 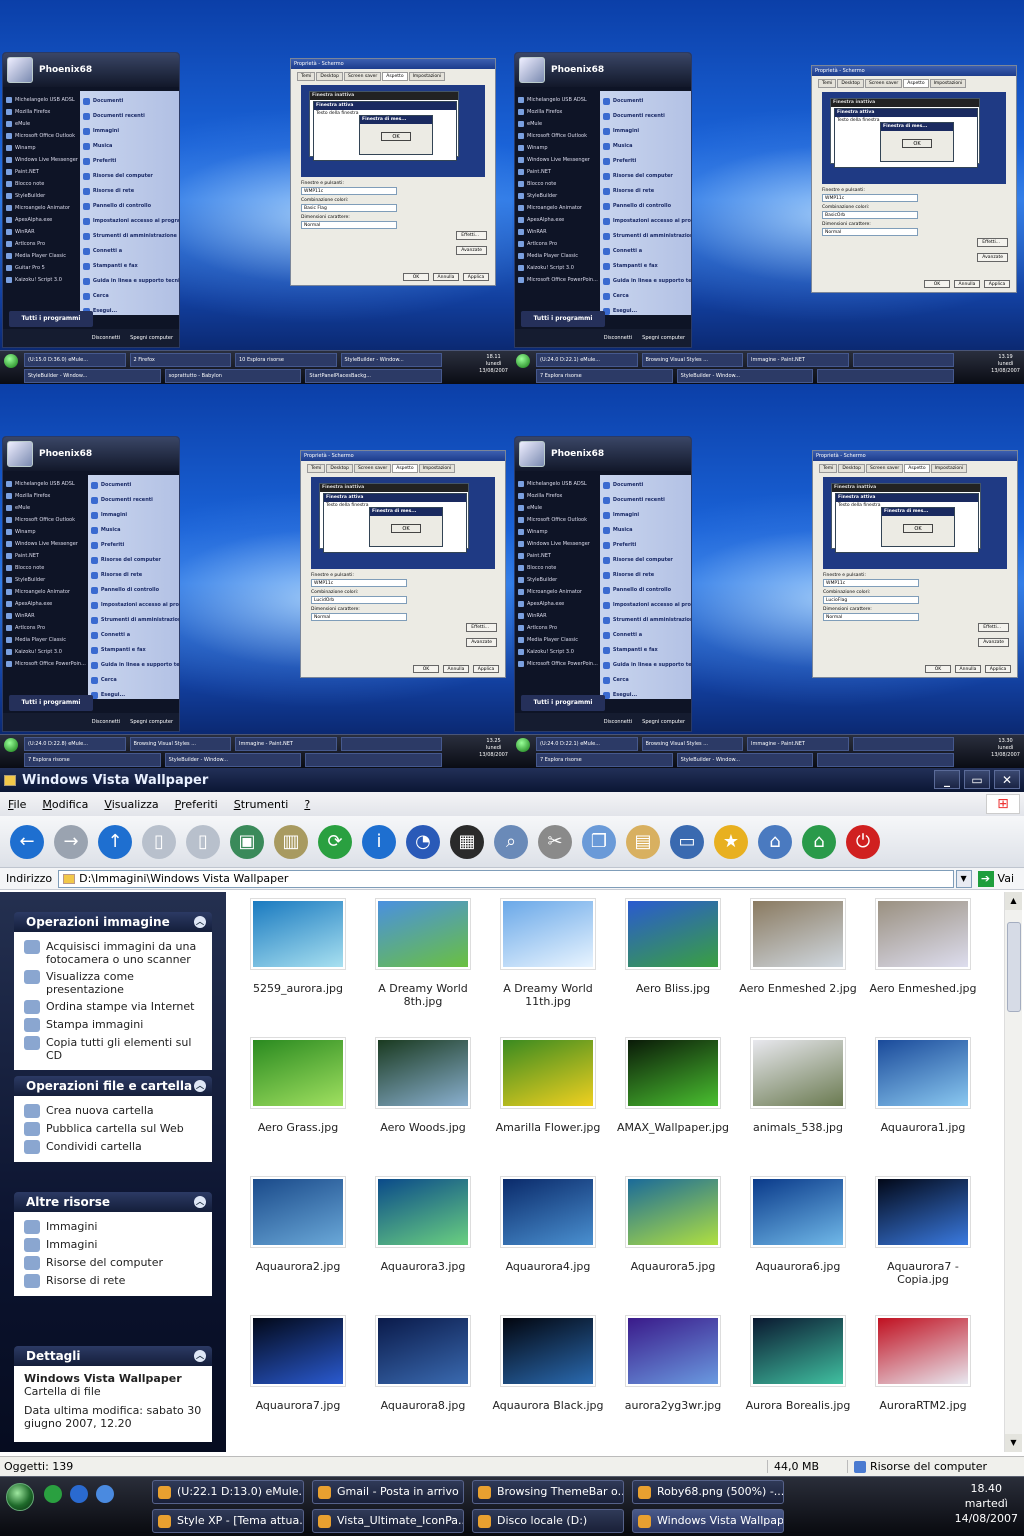 I want to click on clock: 18.40 martedì 14/08/2007, so click(x=986, y=1503).